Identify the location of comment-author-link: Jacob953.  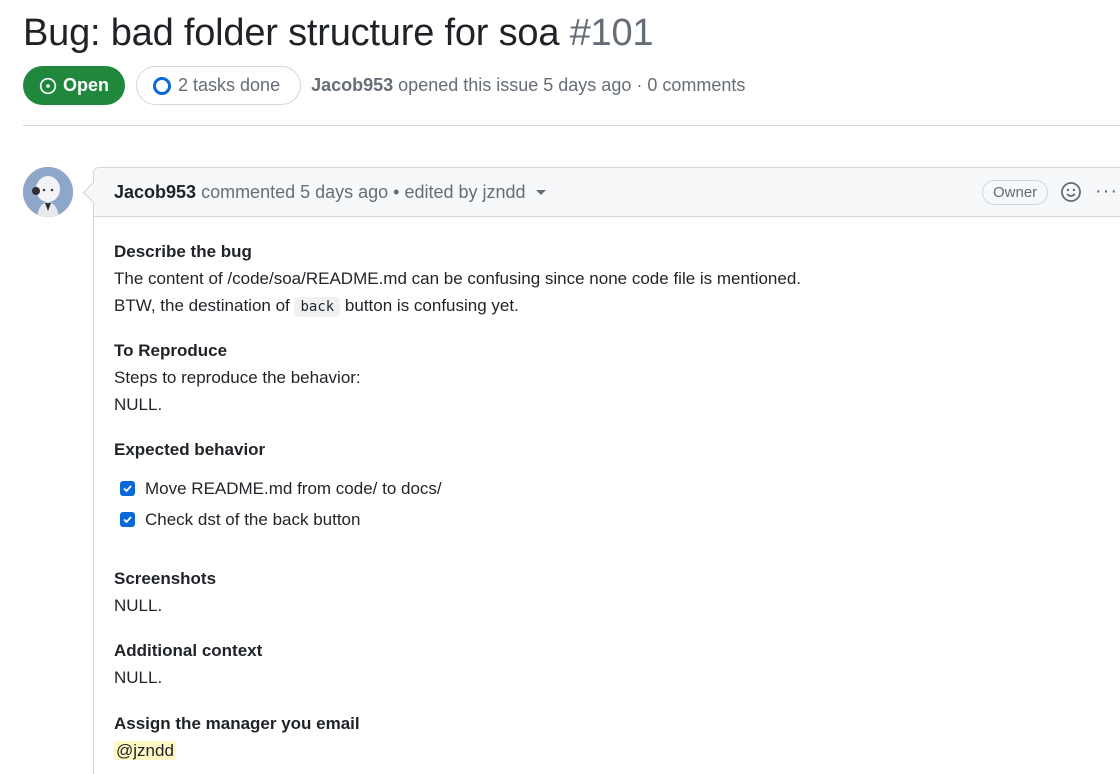
(155, 192).